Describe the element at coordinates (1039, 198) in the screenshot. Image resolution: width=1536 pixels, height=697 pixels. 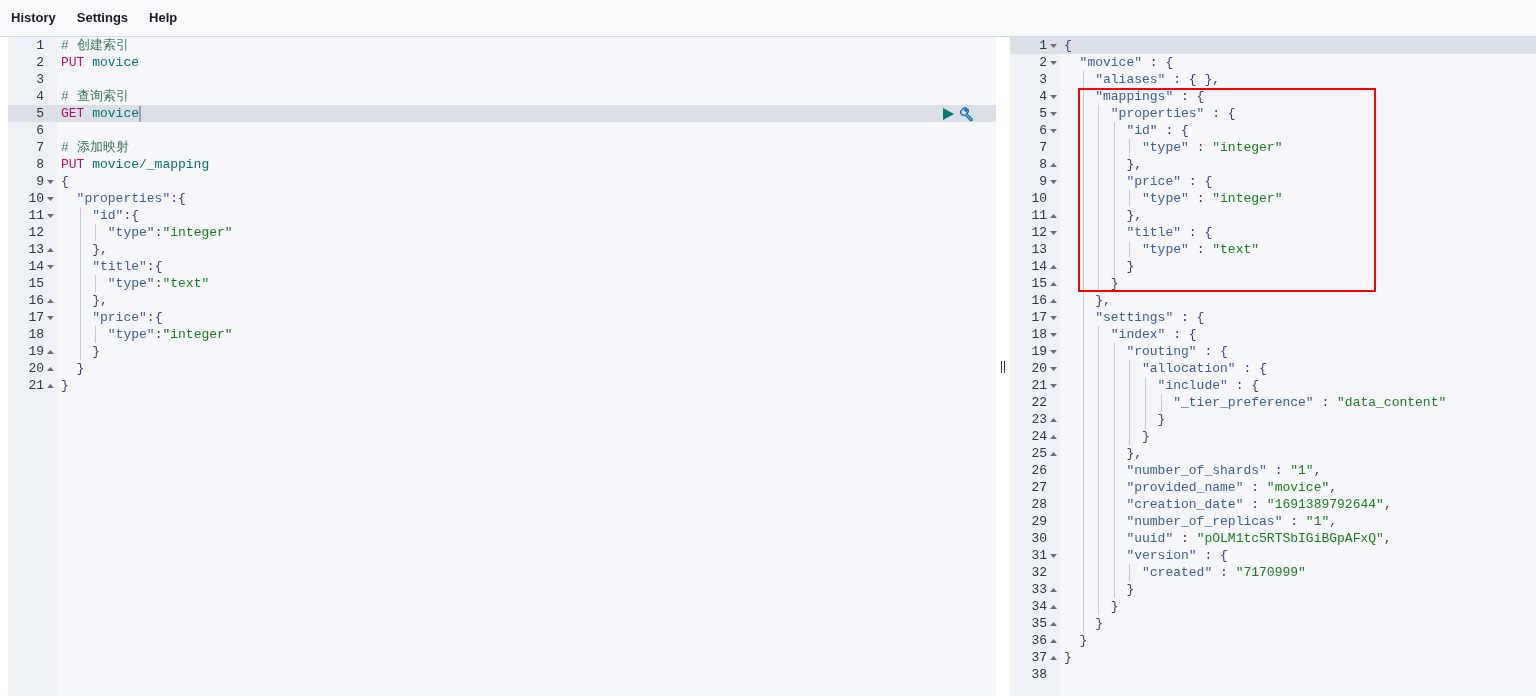
I see `line-number: 10` at that location.